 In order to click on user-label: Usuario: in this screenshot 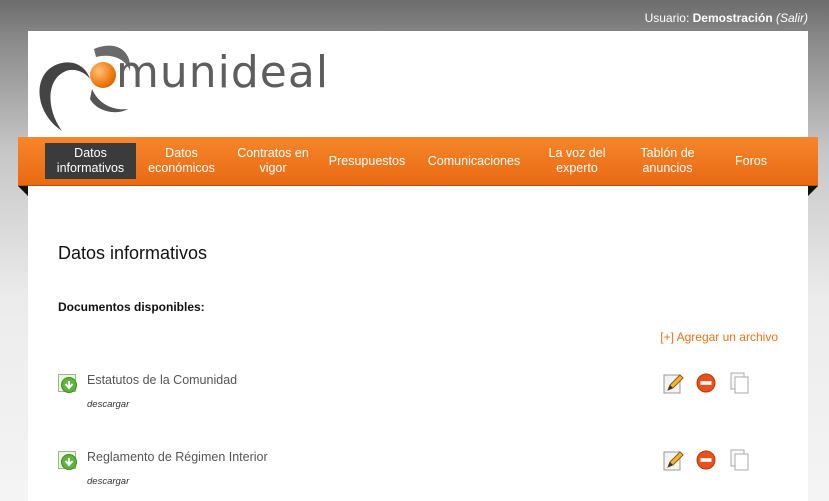, I will do `click(667, 18)`.